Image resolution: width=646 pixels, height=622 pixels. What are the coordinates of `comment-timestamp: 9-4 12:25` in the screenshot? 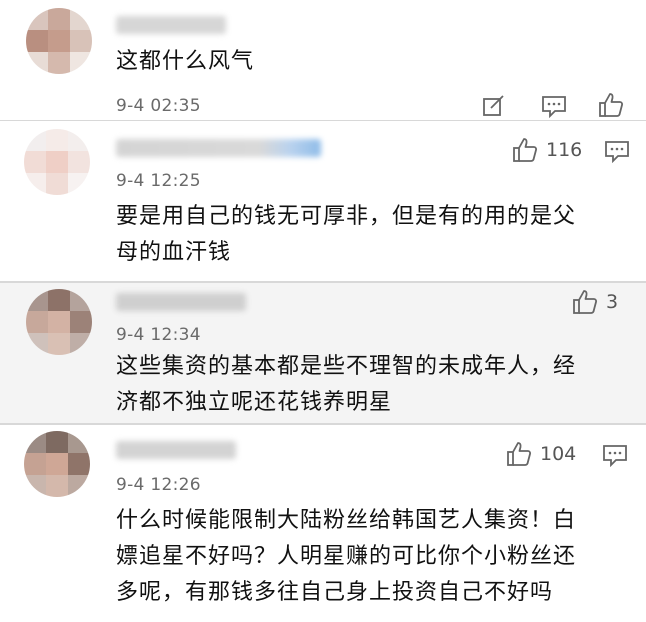 It's located at (158, 181).